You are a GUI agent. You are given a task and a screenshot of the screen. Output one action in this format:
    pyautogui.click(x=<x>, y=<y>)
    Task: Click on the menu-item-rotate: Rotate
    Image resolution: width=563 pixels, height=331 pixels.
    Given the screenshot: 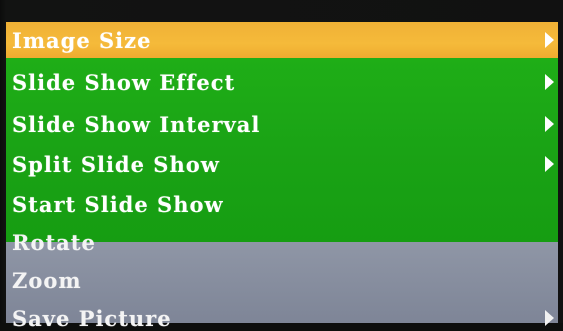 What is the action you would take?
    pyautogui.click(x=282, y=242)
    